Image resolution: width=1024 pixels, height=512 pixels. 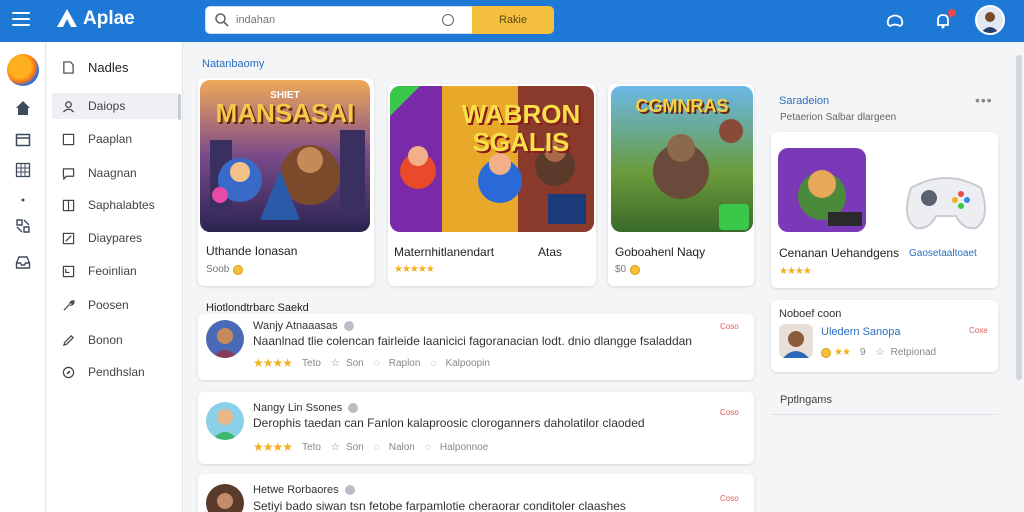 I want to click on notification-button, so click(x=944, y=20).